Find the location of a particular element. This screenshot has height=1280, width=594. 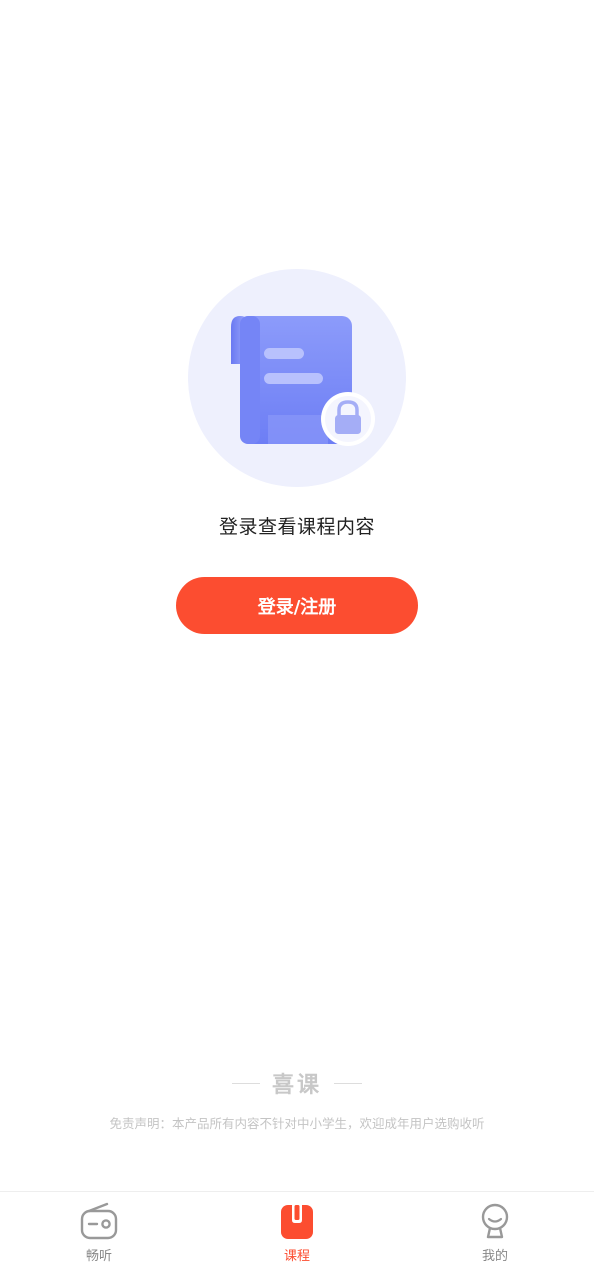

profile-icon is located at coordinates (495, 1221).